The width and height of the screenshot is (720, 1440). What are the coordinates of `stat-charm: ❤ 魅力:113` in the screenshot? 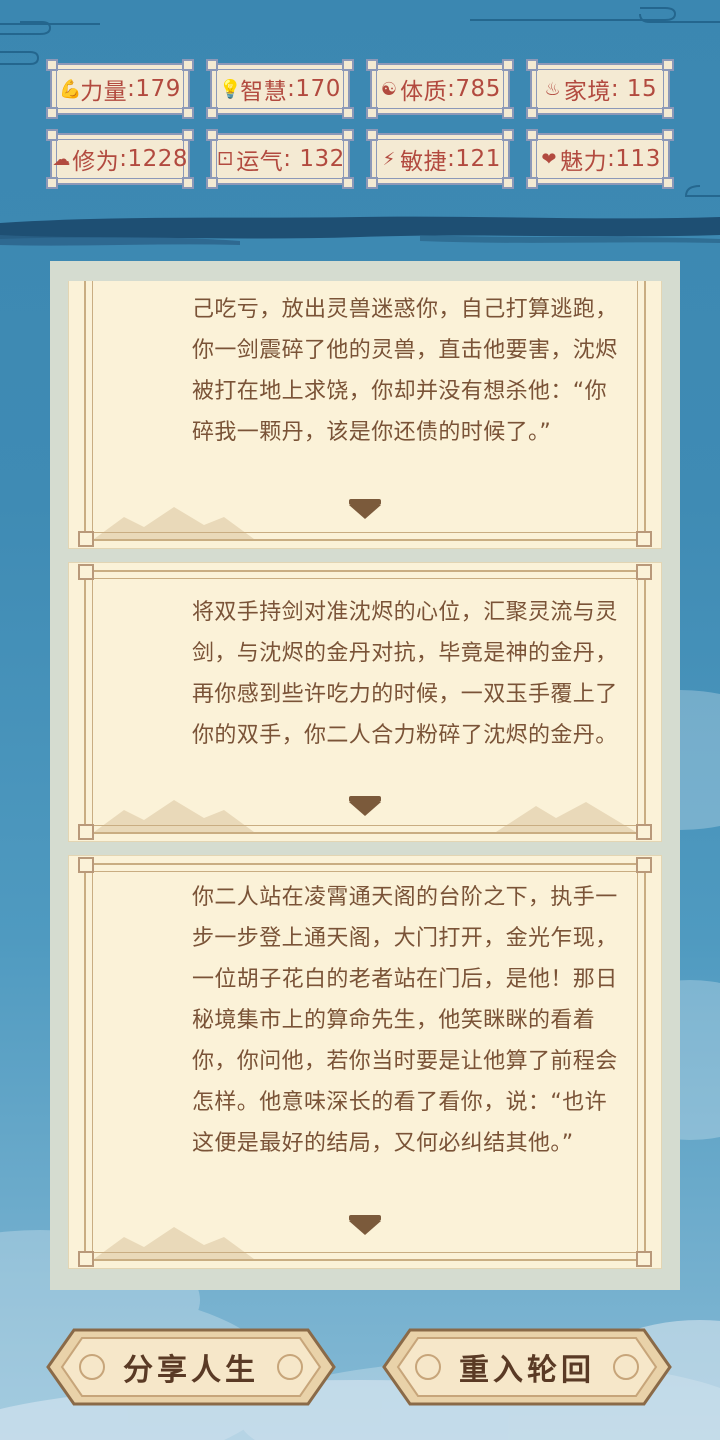 It's located at (600, 159).